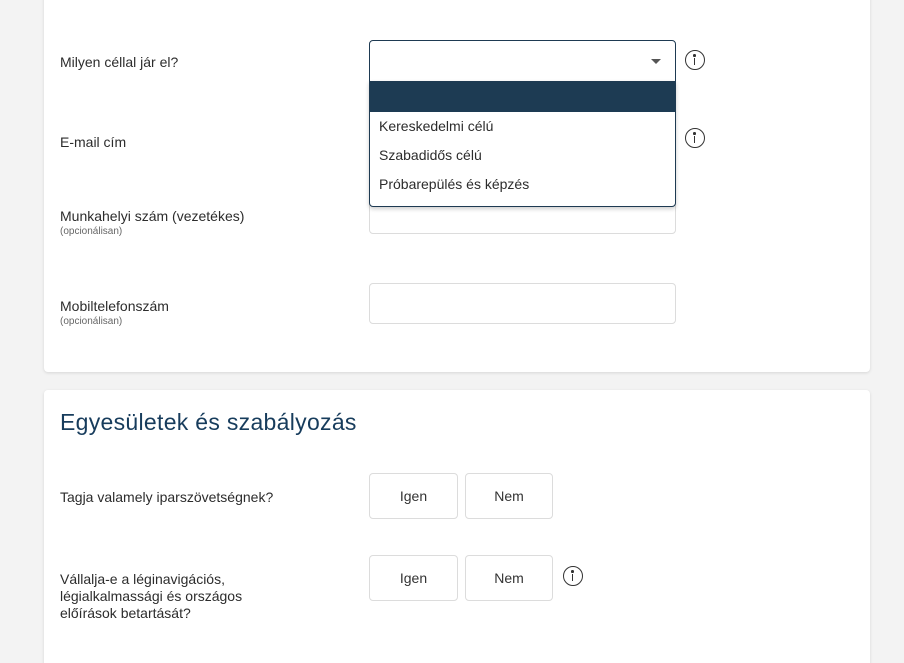 The image size is (904, 663). Describe the element at coordinates (152, 216) in the screenshot. I see `work-phone-label-text: Munkahelyi szám (vezetékes)` at that location.